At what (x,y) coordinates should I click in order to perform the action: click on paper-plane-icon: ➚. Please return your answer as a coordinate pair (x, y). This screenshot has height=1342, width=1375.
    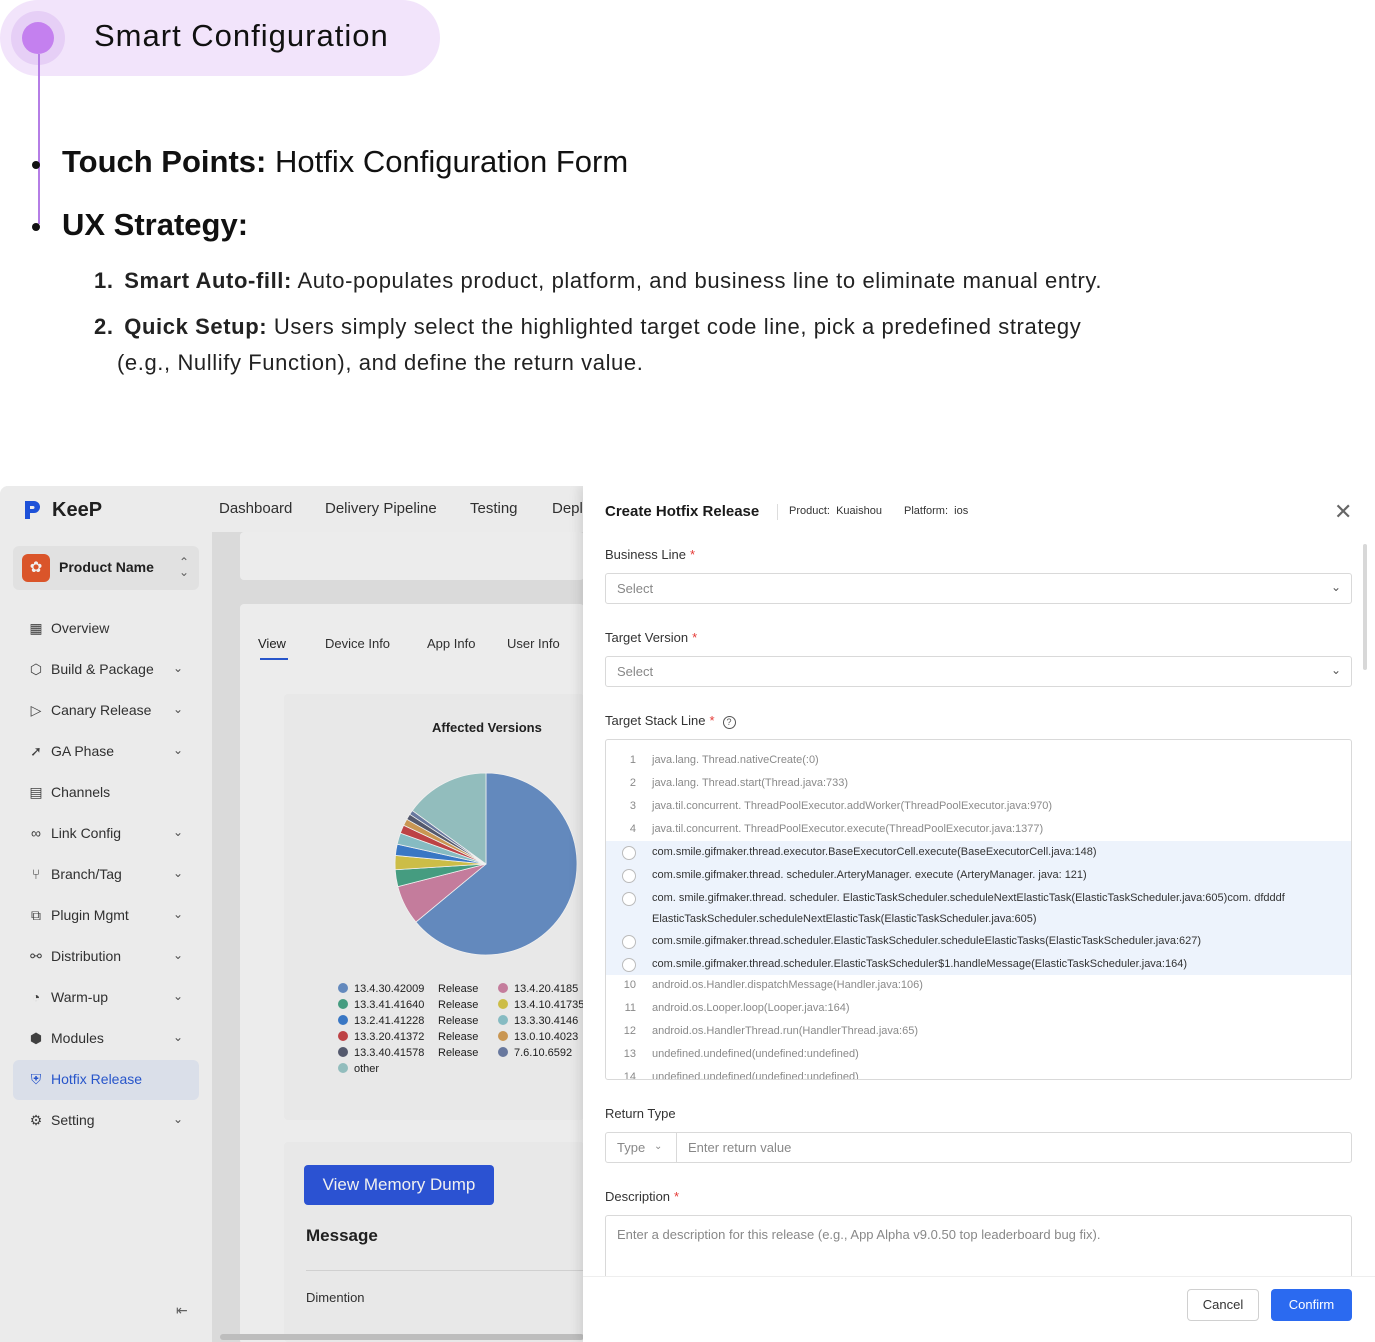
    Looking at the image, I should click on (36, 751).